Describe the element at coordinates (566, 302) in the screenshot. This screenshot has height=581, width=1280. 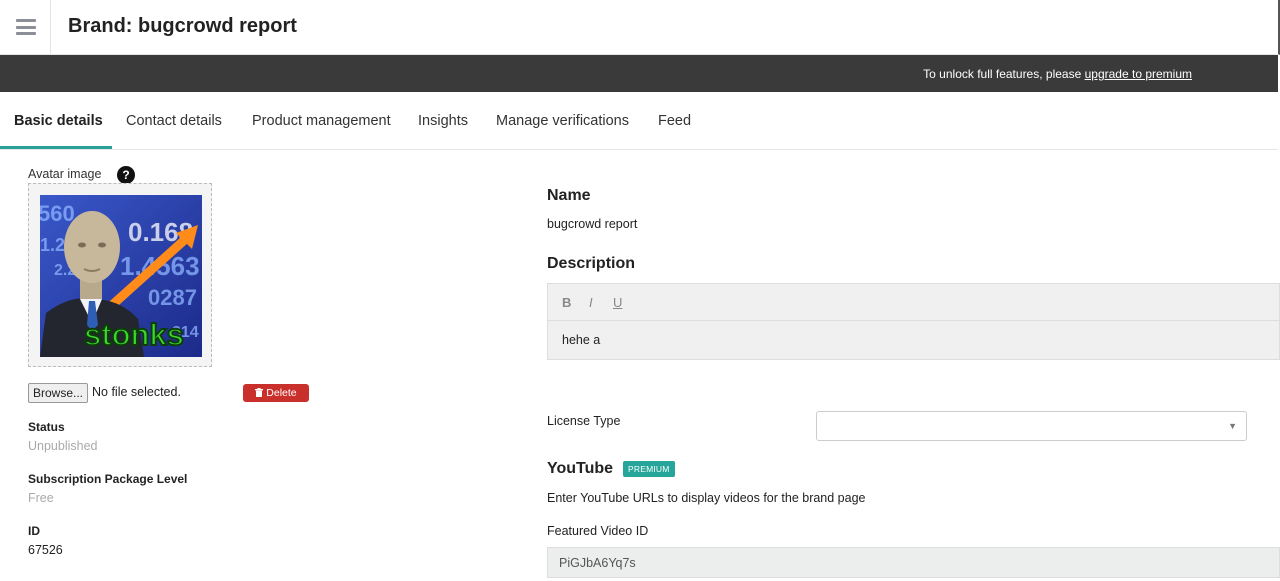
I see `bold-button: B` at that location.